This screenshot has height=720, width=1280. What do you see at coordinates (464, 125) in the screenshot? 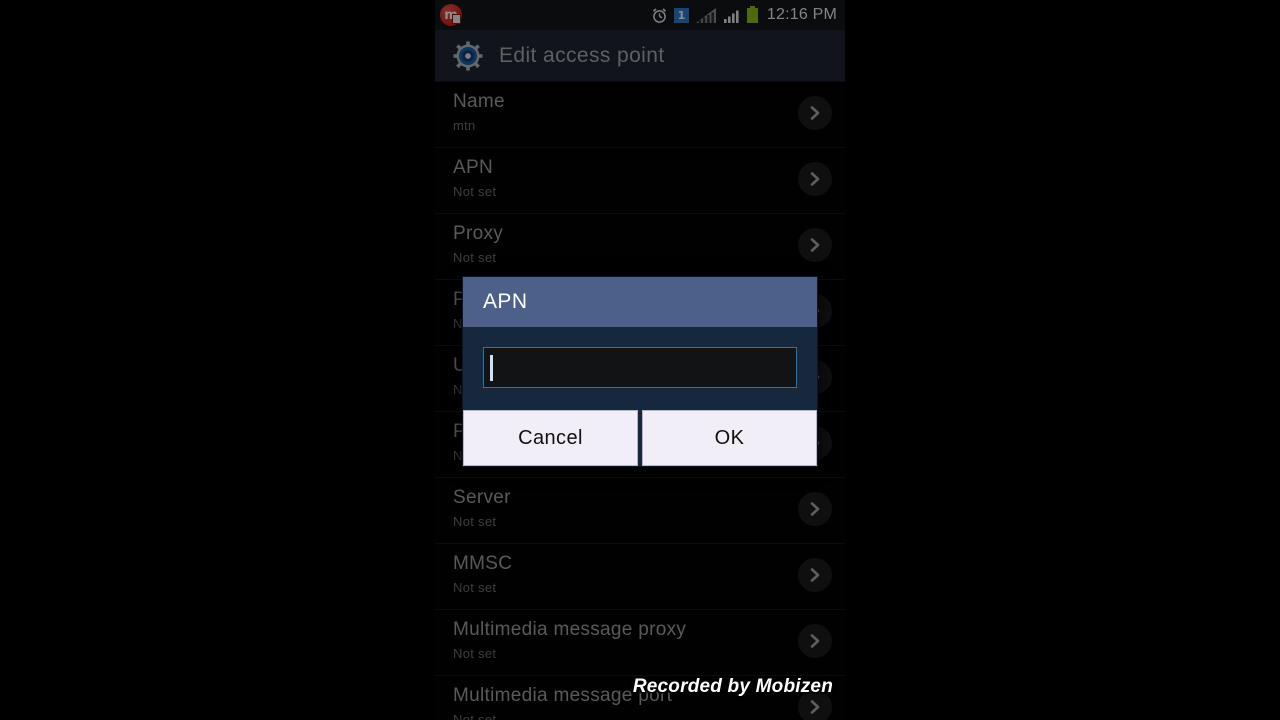
I see `list-item-value: mtn` at bounding box center [464, 125].